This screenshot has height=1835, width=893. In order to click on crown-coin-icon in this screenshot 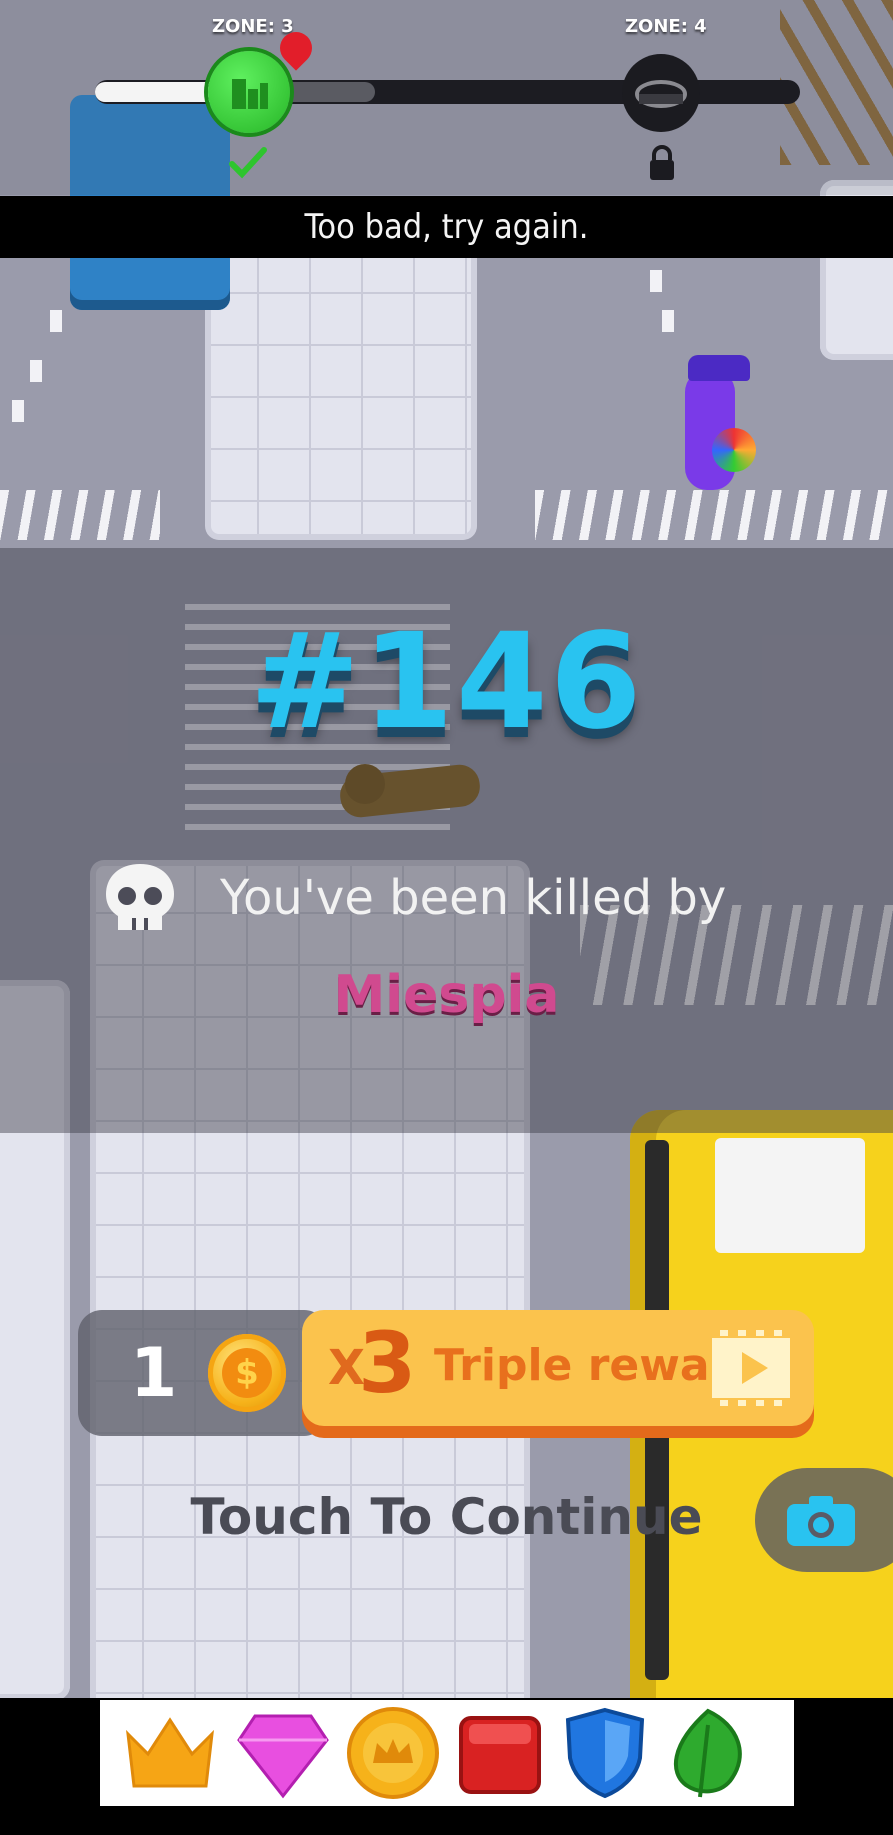, I will do `click(393, 1753)`.